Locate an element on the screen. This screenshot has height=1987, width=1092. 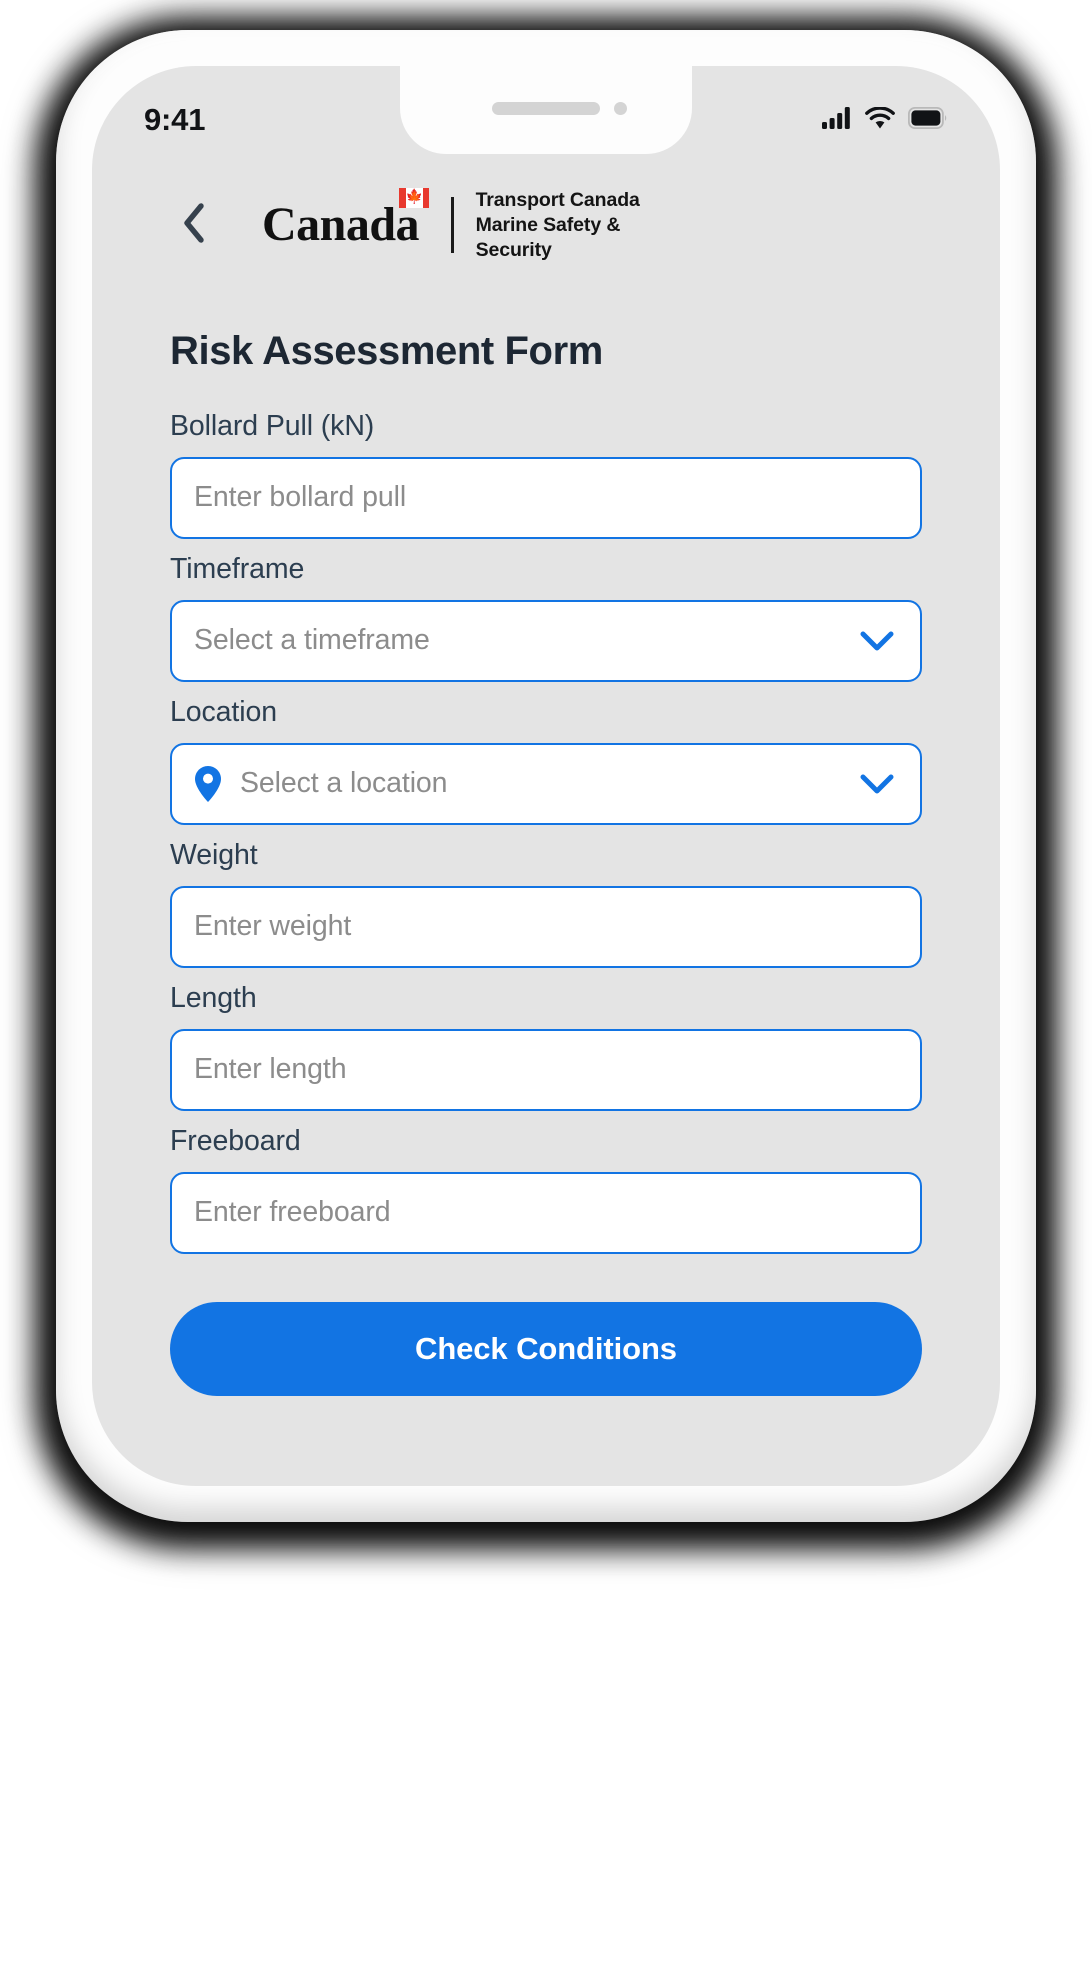
placeholder-freeboard: Enter freeboard is located at coordinates (292, 1212).